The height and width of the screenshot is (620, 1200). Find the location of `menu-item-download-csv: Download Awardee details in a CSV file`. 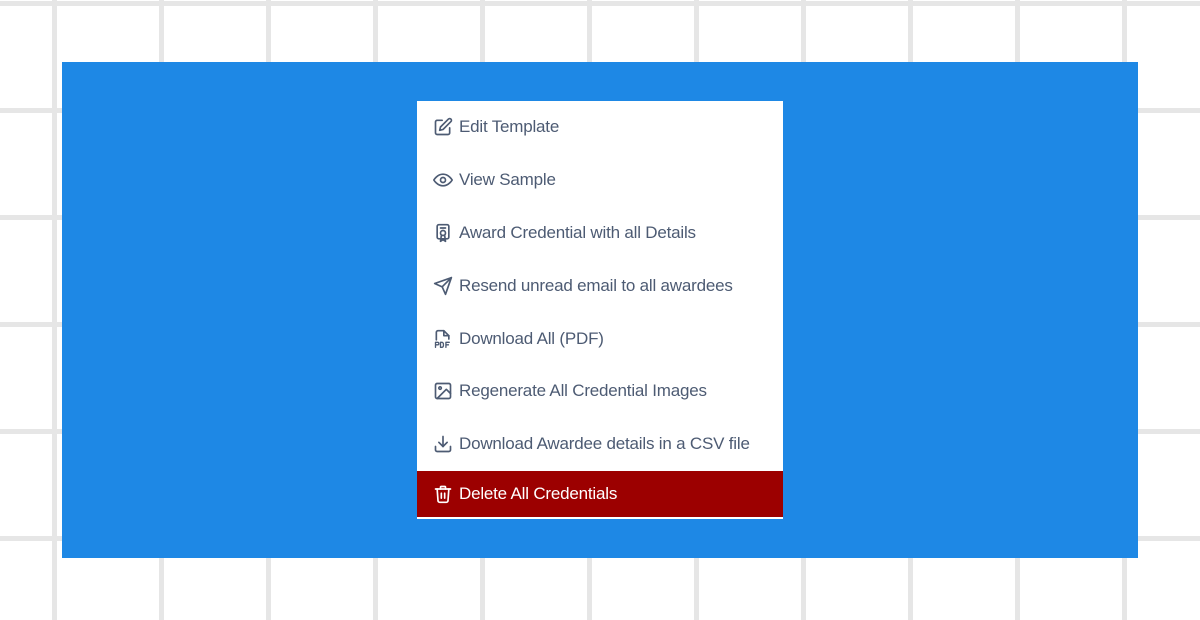

menu-item-download-csv: Download Awardee details in a CSV file is located at coordinates (600, 444).